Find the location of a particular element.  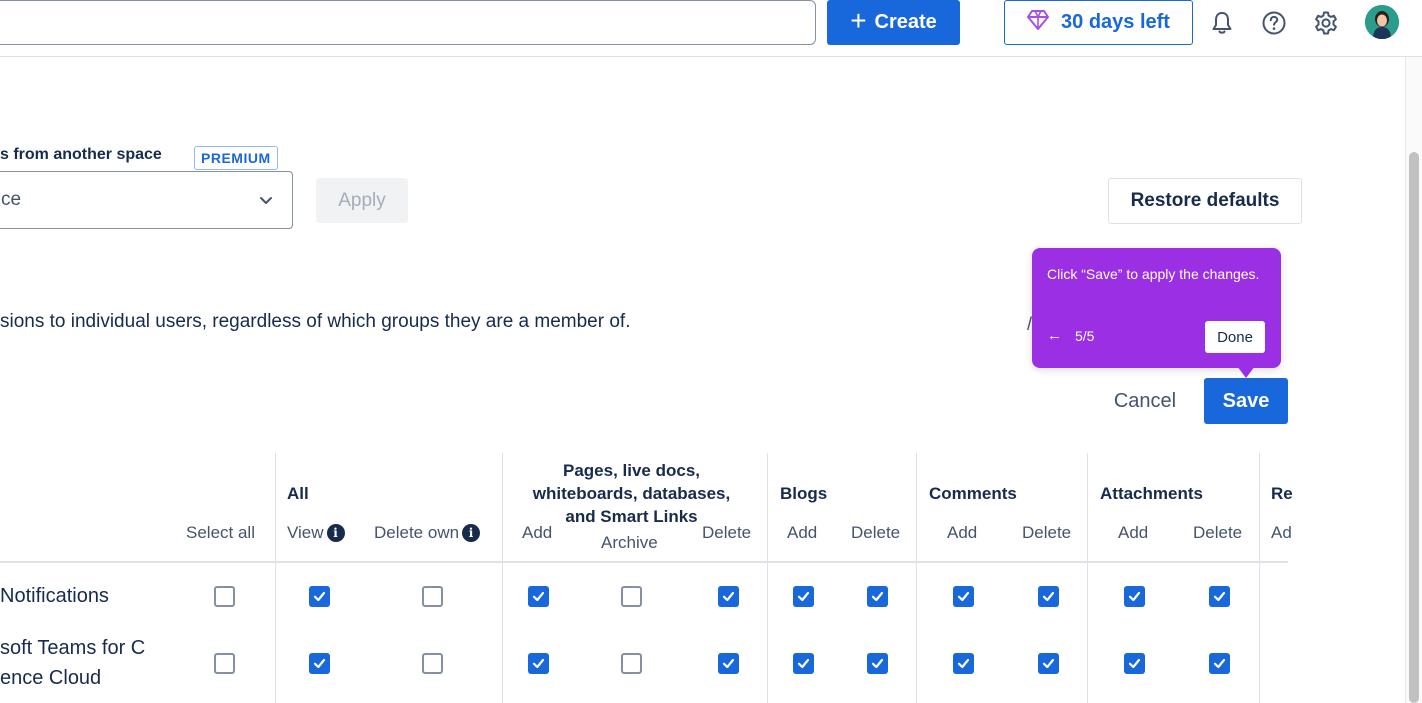

col-attachments-add-label: Add is located at coordinates (1133, 532).